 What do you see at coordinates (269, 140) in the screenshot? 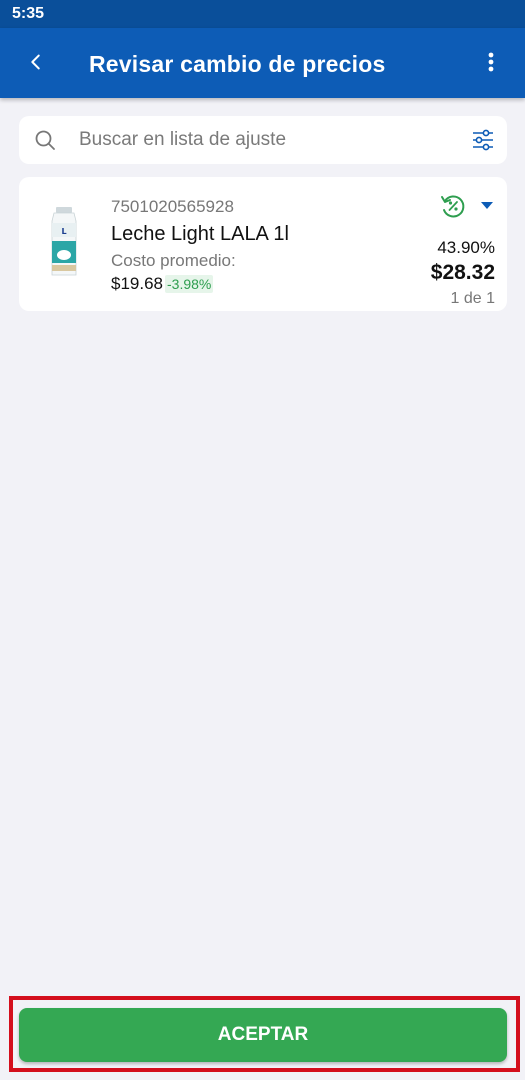
I see `search-input` at bounding box center [269, 140].